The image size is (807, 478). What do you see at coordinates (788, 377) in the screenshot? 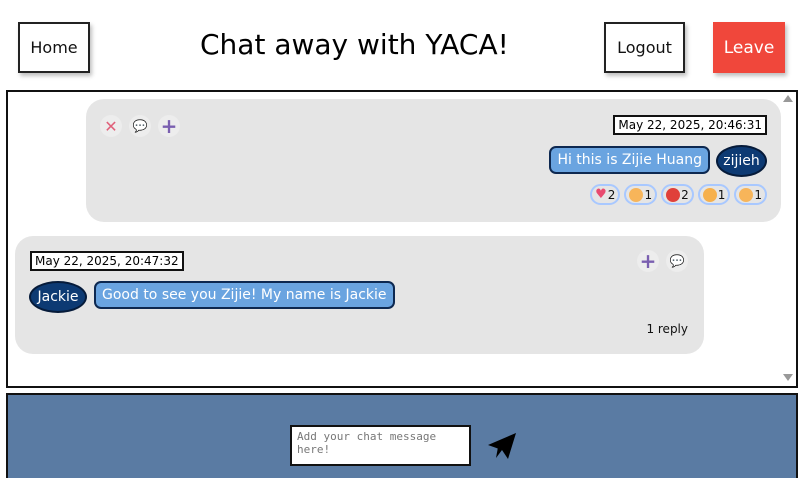
I see `scroll-down-arrow-icon` at bounding box center [788, 377].